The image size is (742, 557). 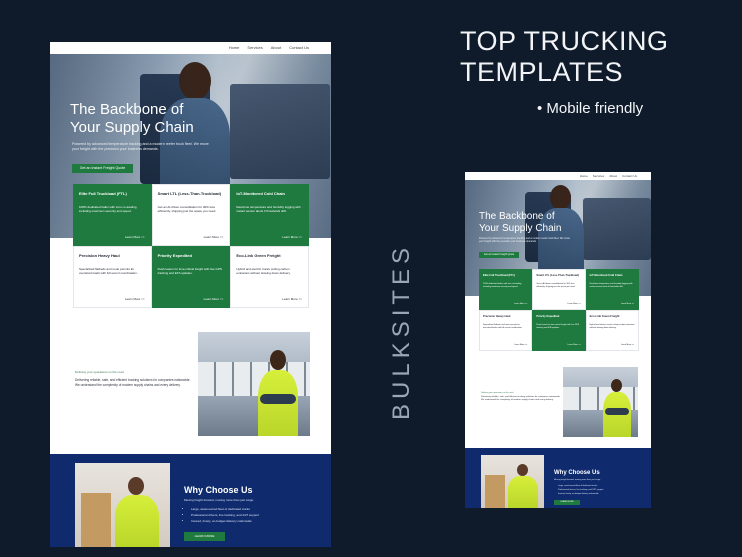 I want to click on promo-bullet: • Mobile friendly, so click(x=590, y=108).